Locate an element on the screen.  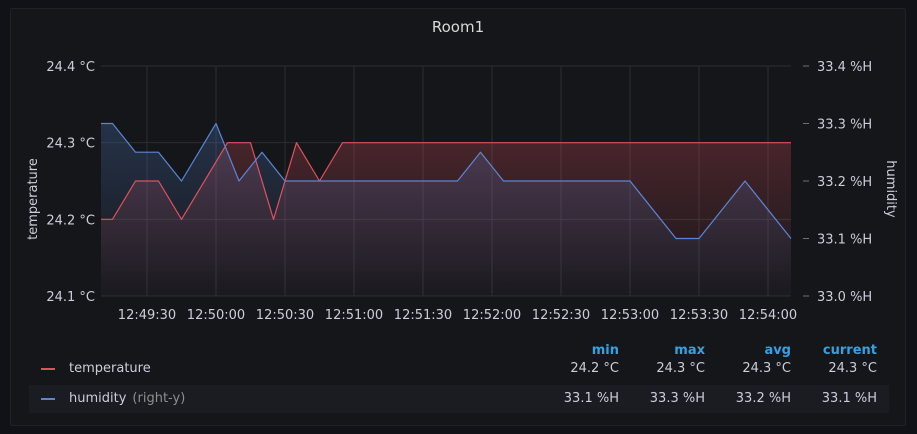
y-left-tick-label: 24.2 °C is located at coordinates (70, 220).